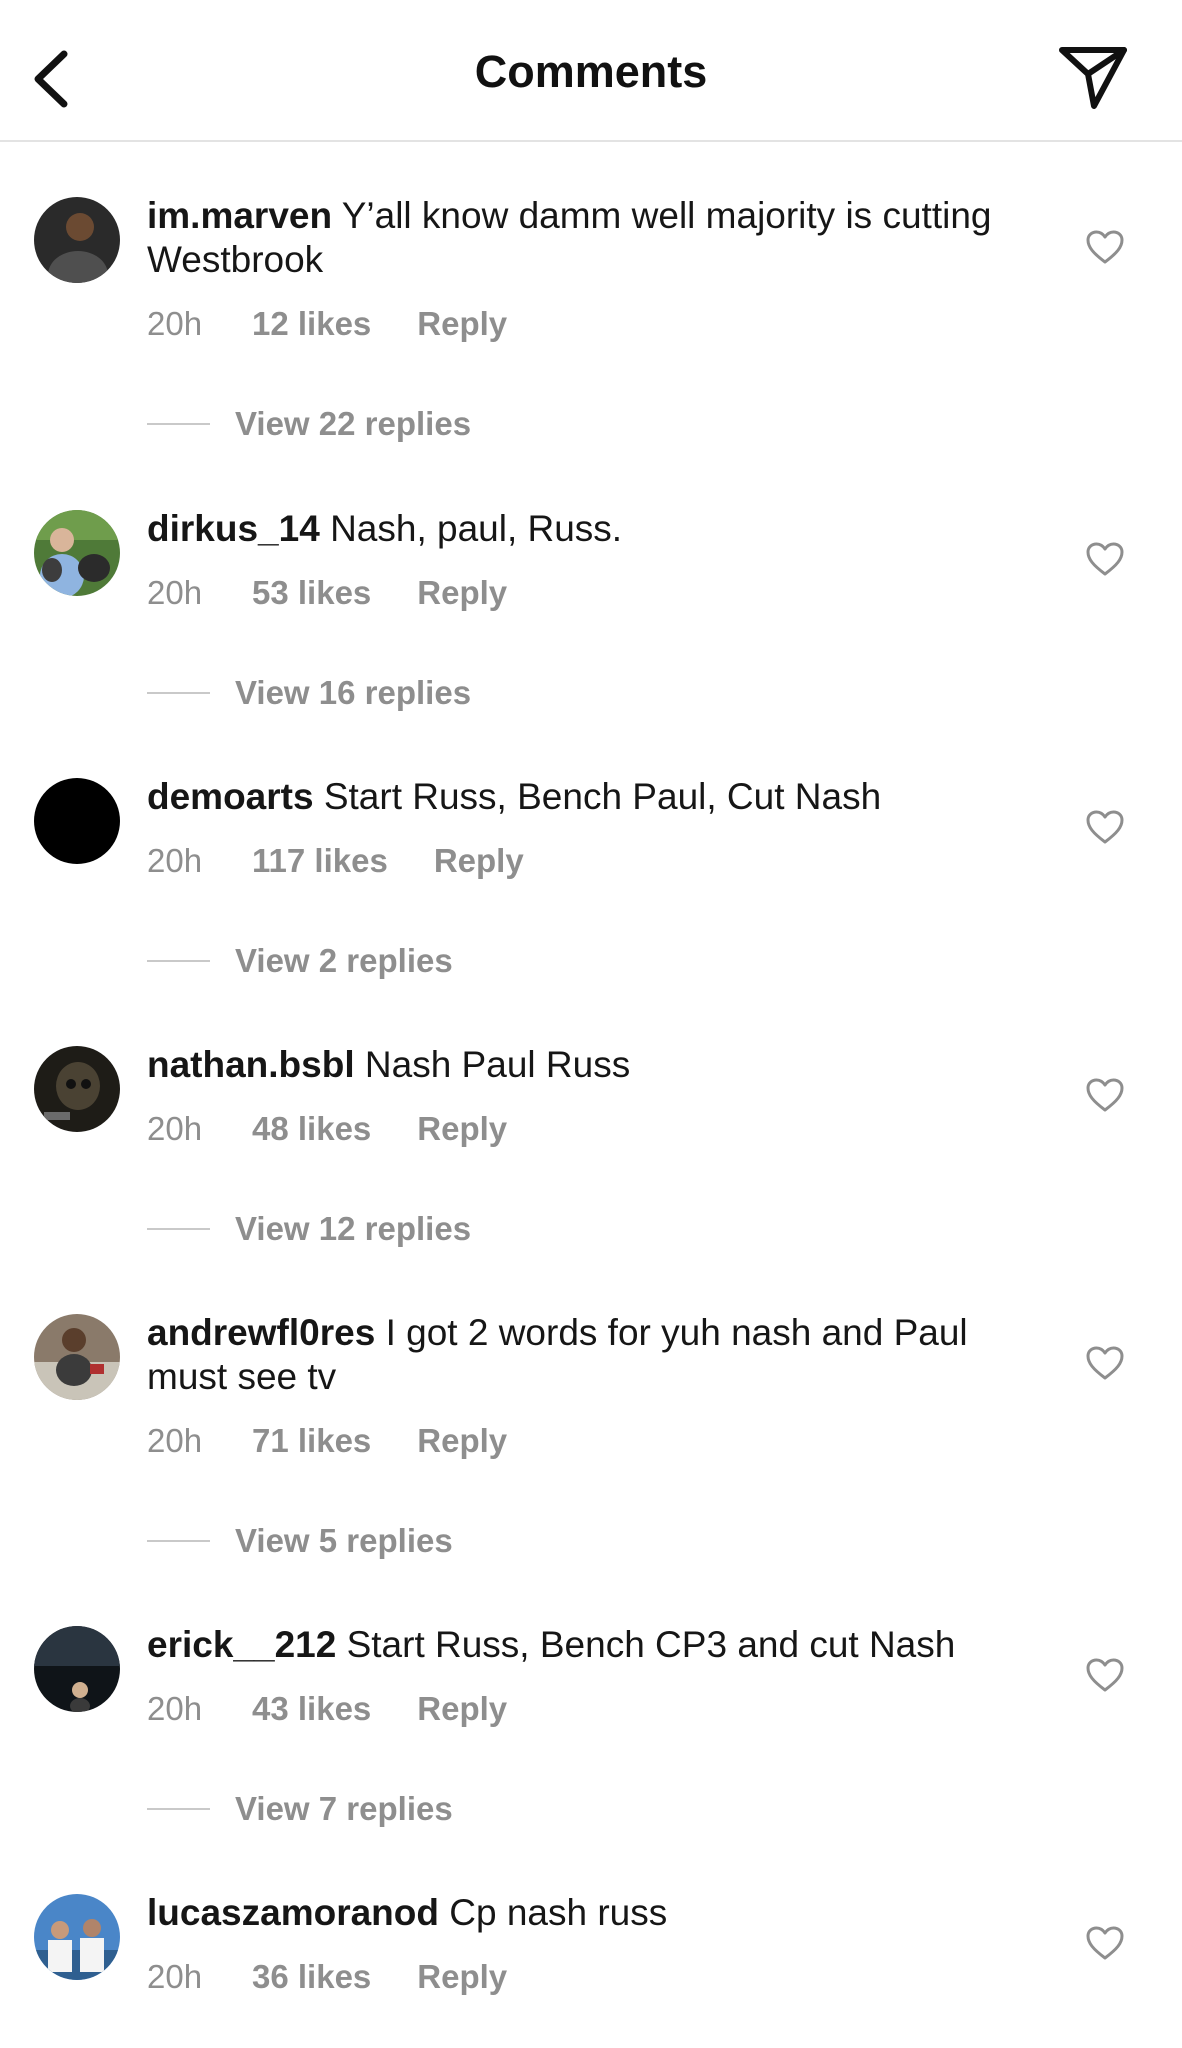  I want to click on view-replies-link: View 7 replies, so click(300, 1809).